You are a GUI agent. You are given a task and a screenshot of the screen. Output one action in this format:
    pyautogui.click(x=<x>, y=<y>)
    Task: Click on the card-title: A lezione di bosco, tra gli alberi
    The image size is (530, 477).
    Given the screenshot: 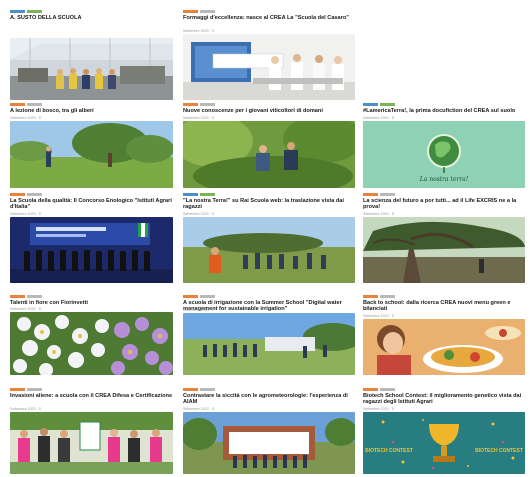 What is the action you would take?
    pyautogui.click(x=91, y=111)
    